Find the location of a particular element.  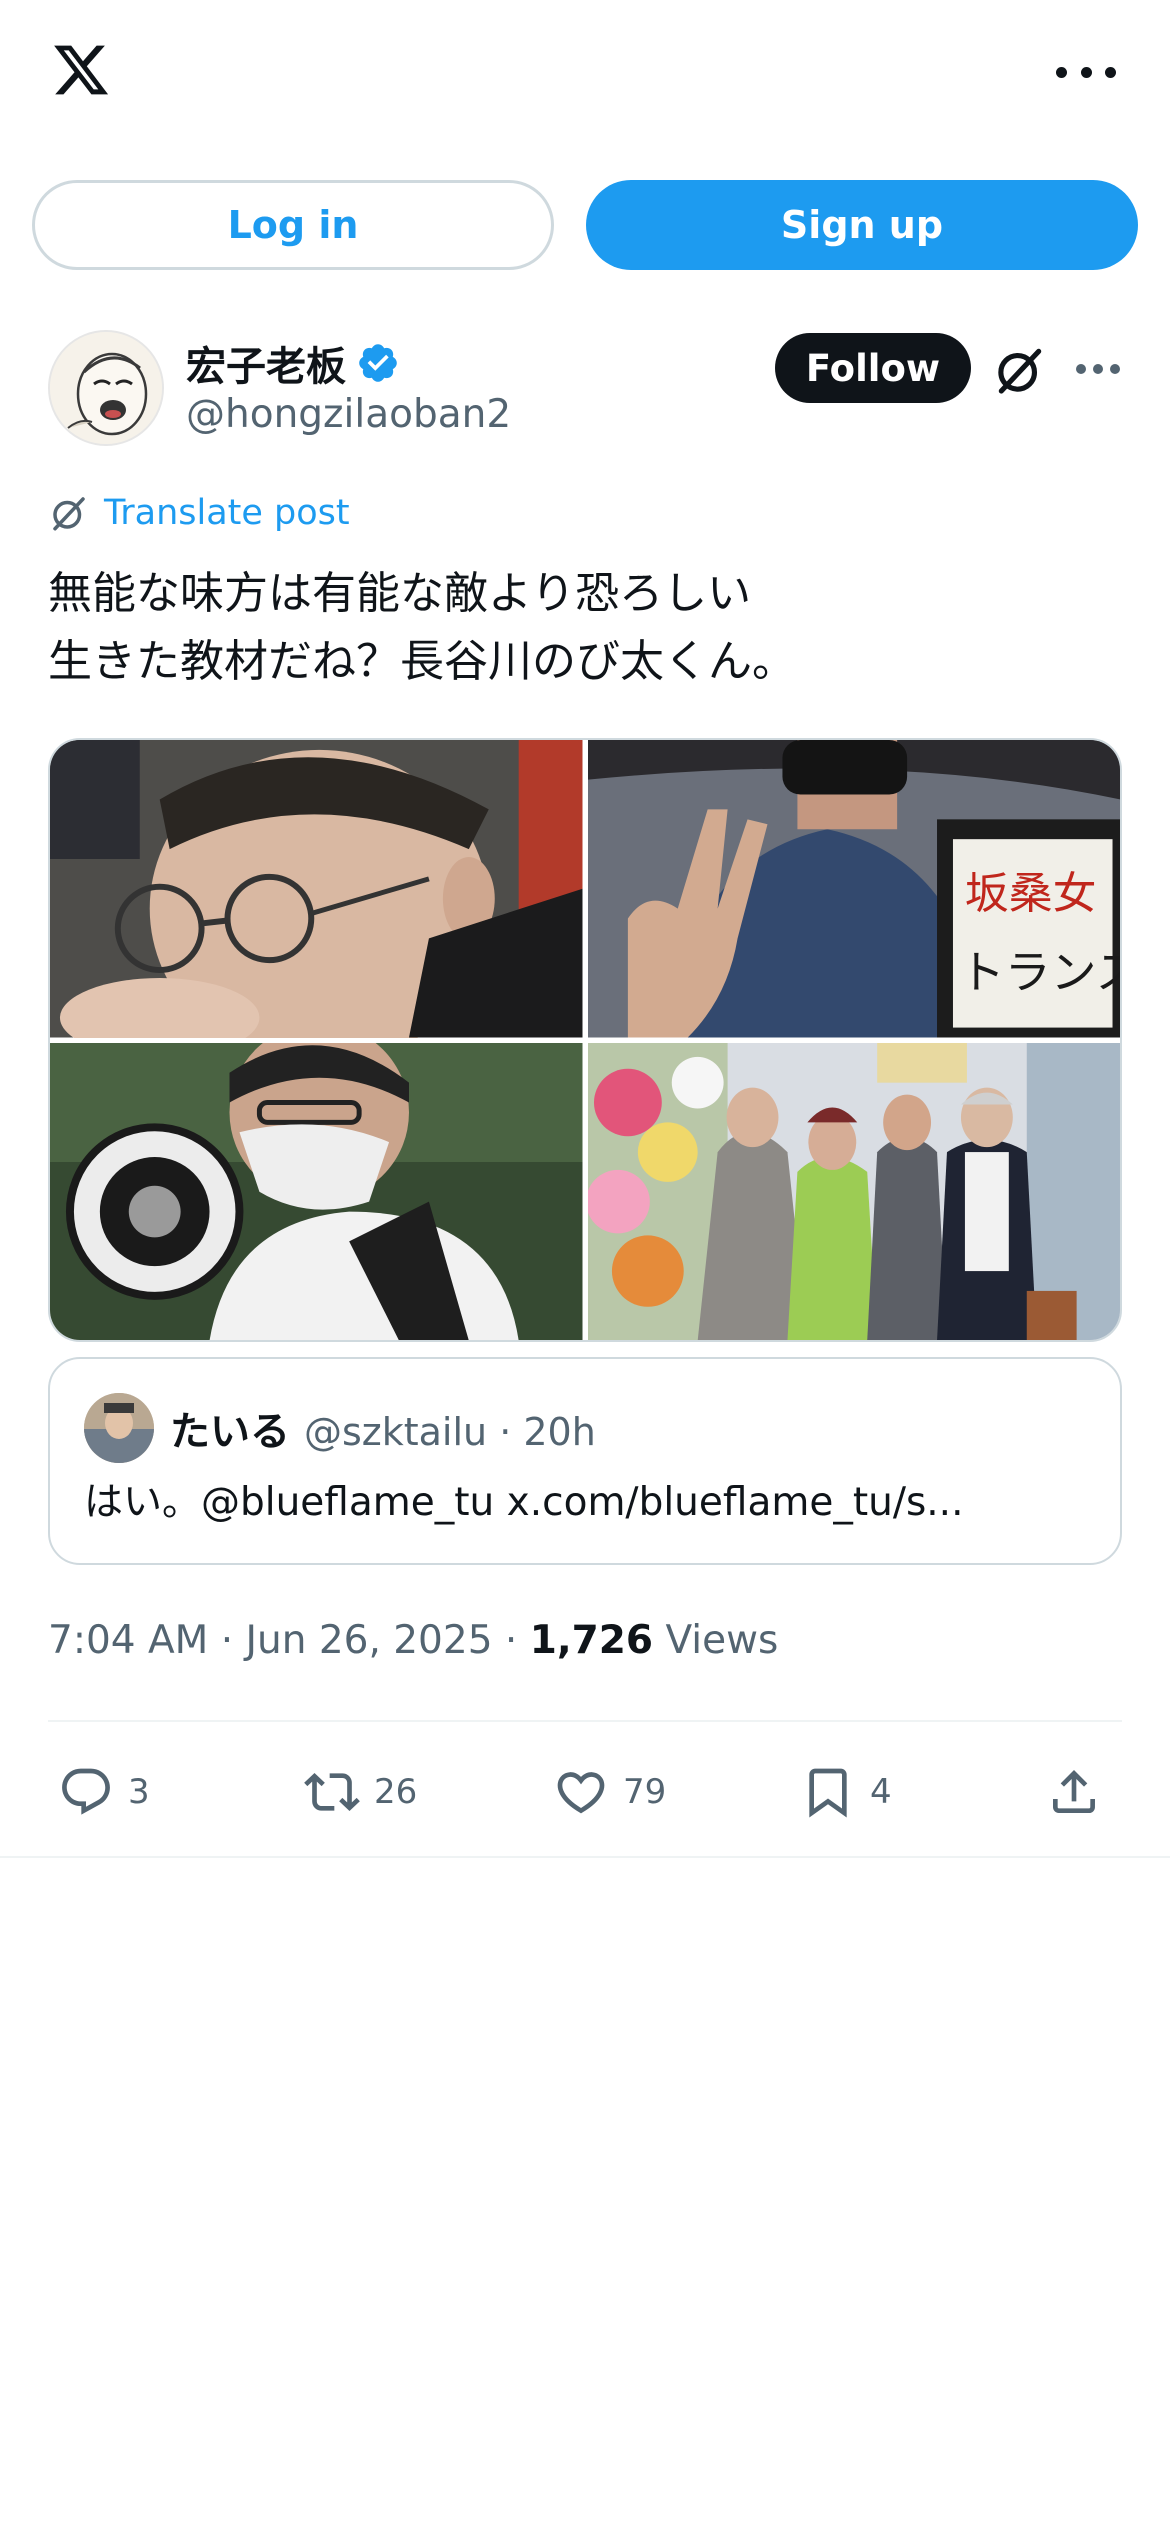

translate-post-link: Translate post is located at coordinates (199, 513).